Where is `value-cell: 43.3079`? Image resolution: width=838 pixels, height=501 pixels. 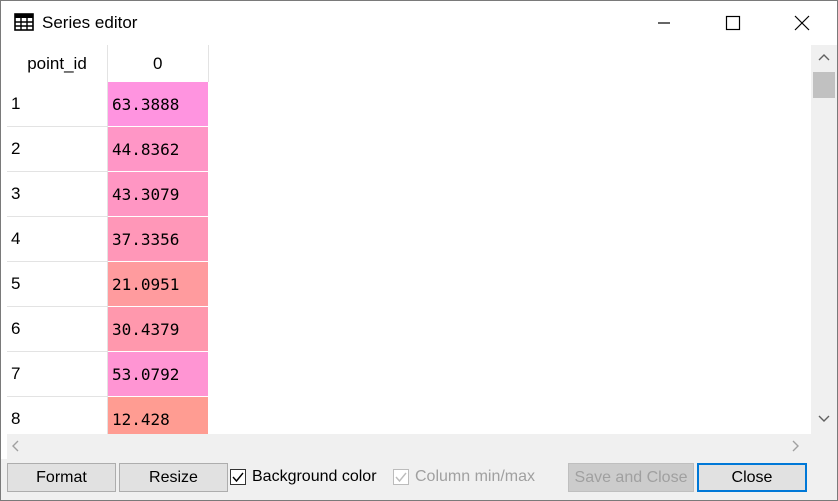 value-cell: 43.3079 is located at coordinates (157, 194).